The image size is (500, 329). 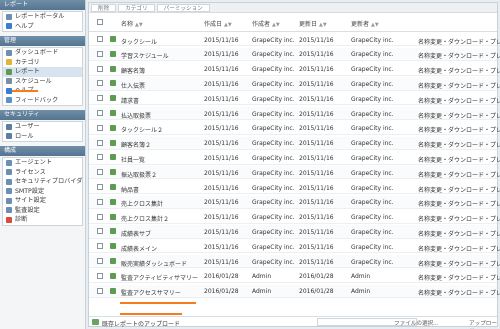 What do you see at coordinates (42, 82) in the screenshot?
I see `sidebar-item: スケジュール` at bounding box center [42, 82].